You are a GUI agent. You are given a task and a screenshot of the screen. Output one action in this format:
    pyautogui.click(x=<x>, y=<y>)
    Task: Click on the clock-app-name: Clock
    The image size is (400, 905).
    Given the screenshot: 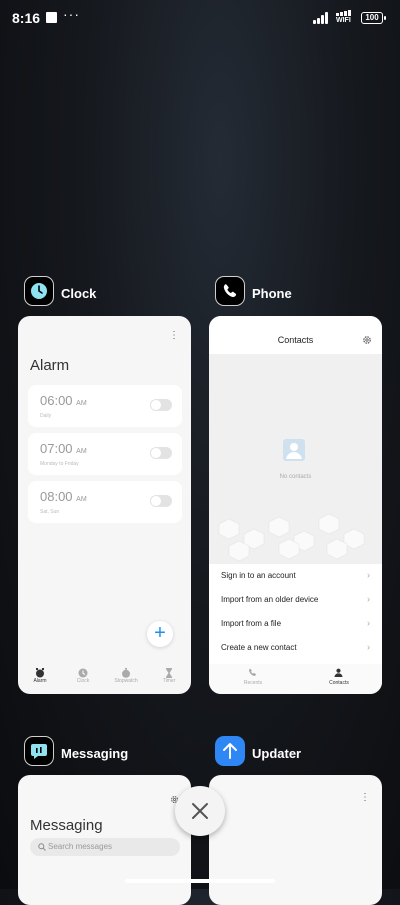 What is the action you would take?
    pyautogui.click(x=79, y=293)
    